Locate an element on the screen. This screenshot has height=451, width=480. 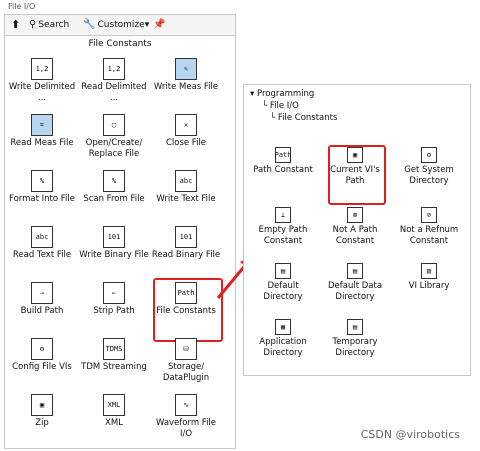
empty-path-constant-icon: ⊥ is located at coordinates (283, 215).